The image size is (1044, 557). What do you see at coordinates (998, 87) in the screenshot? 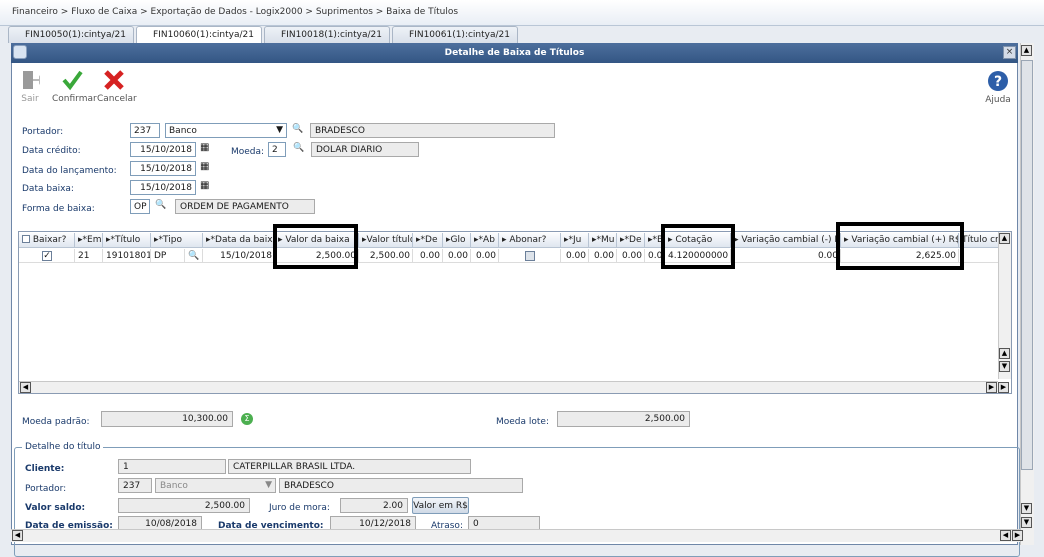
I see `help-button: ? Ajuda` at bounding box center [998, 87].